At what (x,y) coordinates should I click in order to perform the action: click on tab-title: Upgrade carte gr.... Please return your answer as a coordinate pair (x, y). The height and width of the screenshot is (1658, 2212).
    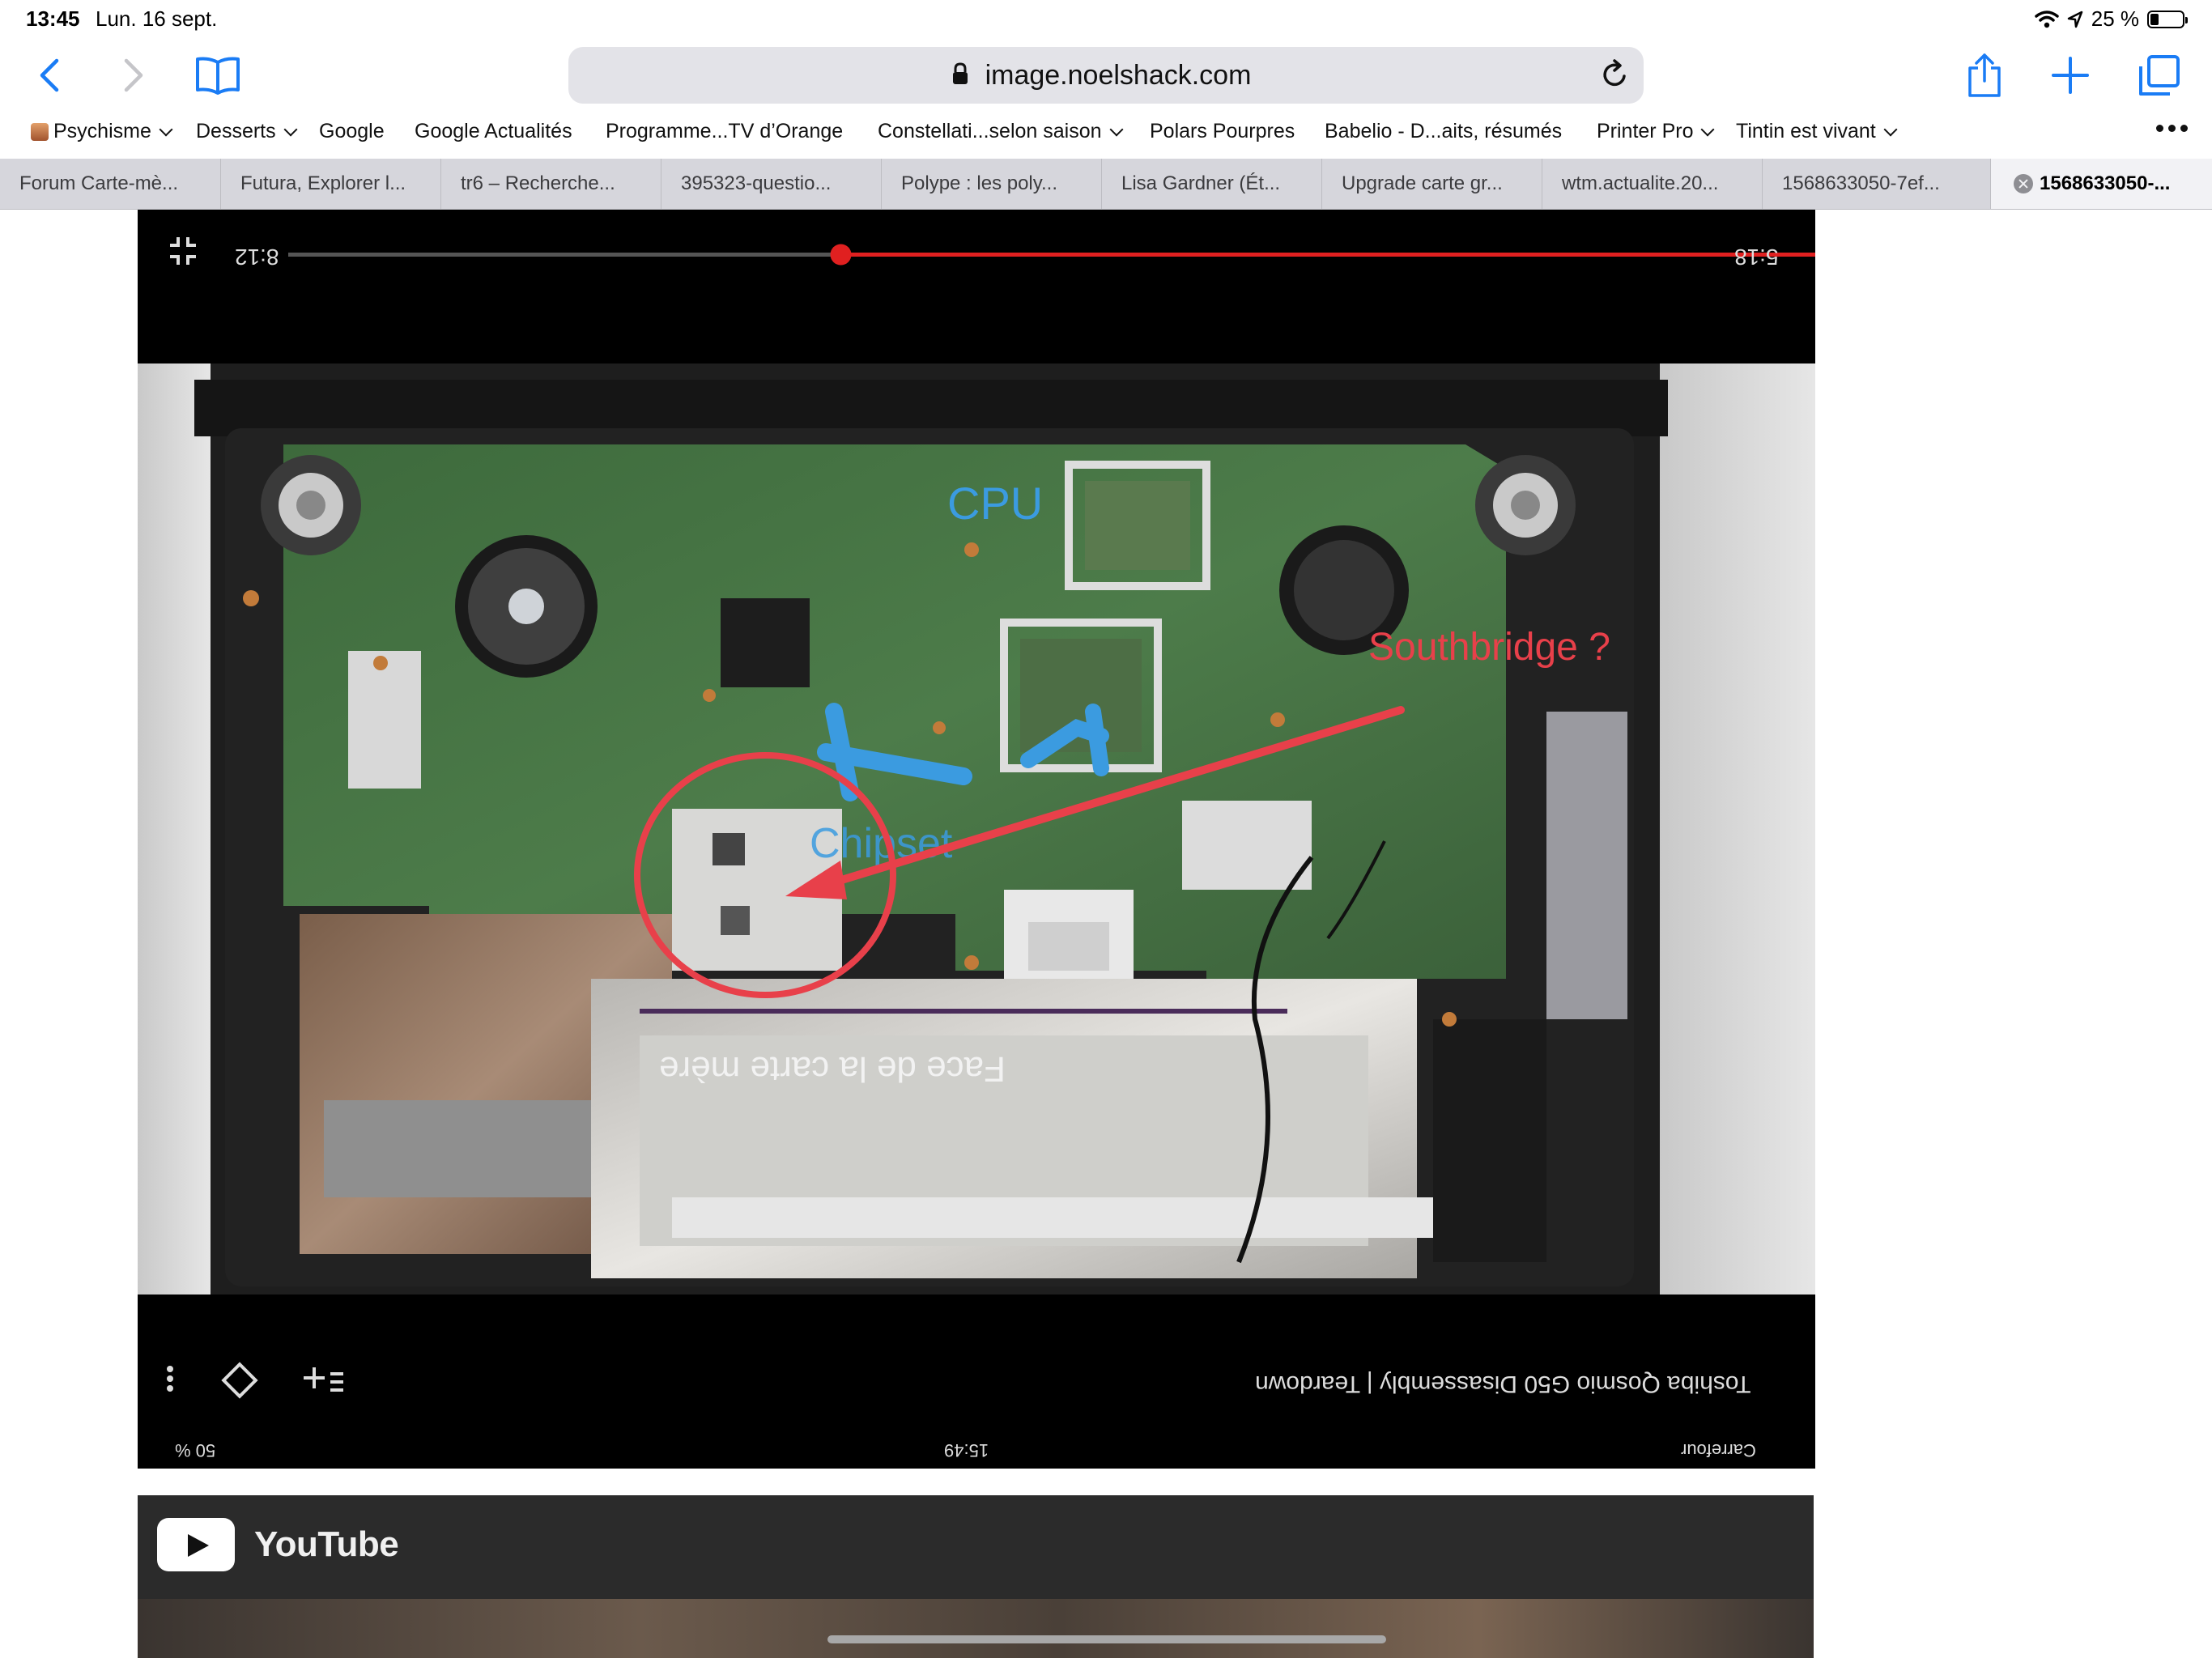
    Looking at the image, I should click on (1423, 183).